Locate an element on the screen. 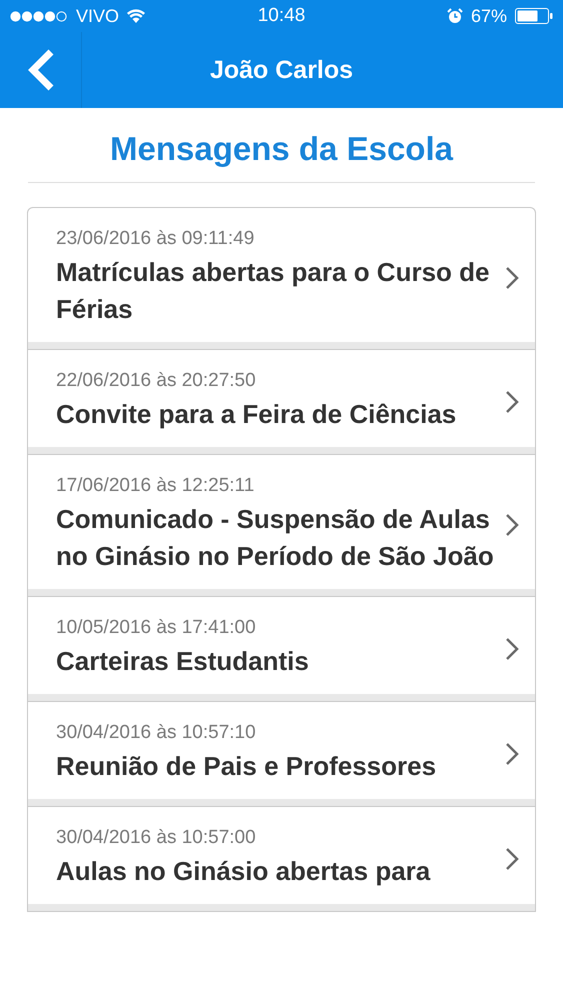 Image resolution: width=563 pixels, height=1000 pixels. message-item: 30/04/2016 às 10:57:00 Aulas no Ginásio abertas para is located at coordinates (281, 859).